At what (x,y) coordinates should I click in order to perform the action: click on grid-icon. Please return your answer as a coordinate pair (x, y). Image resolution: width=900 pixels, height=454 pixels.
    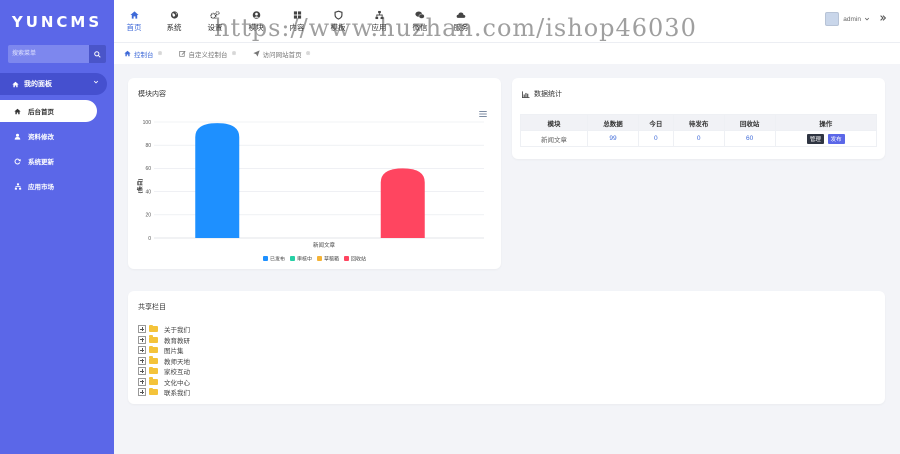
    Looking at the image, I should click on (297, 15).